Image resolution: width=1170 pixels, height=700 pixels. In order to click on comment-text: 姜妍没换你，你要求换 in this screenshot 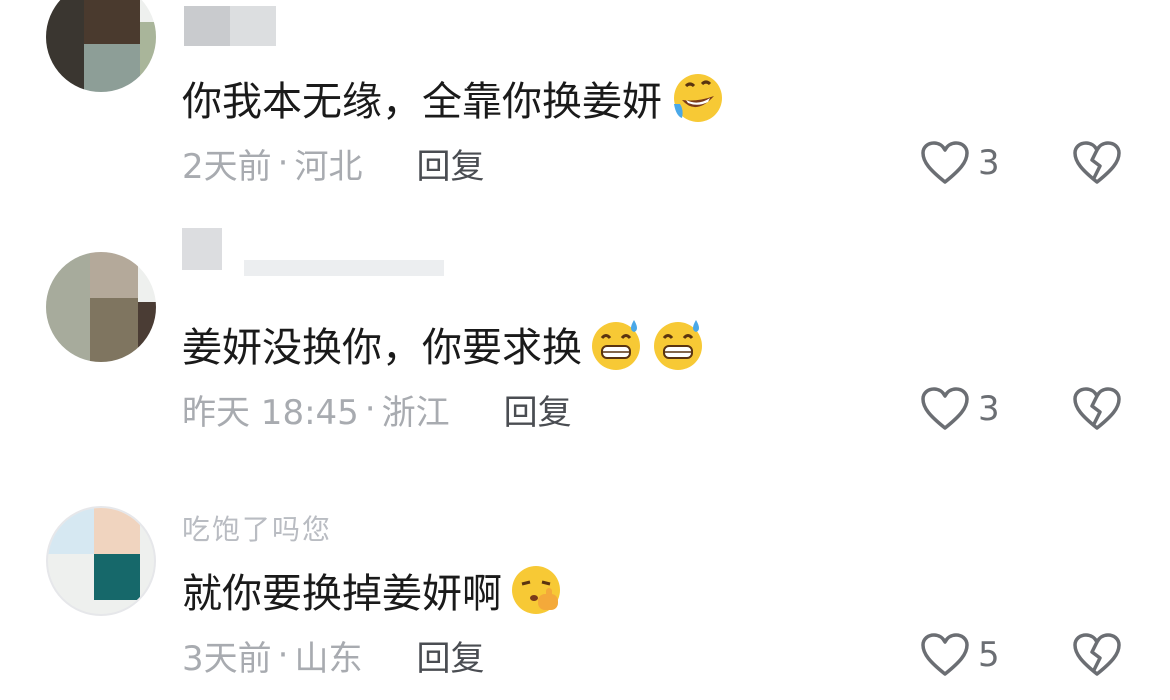, I will do `click(444, 344)`.